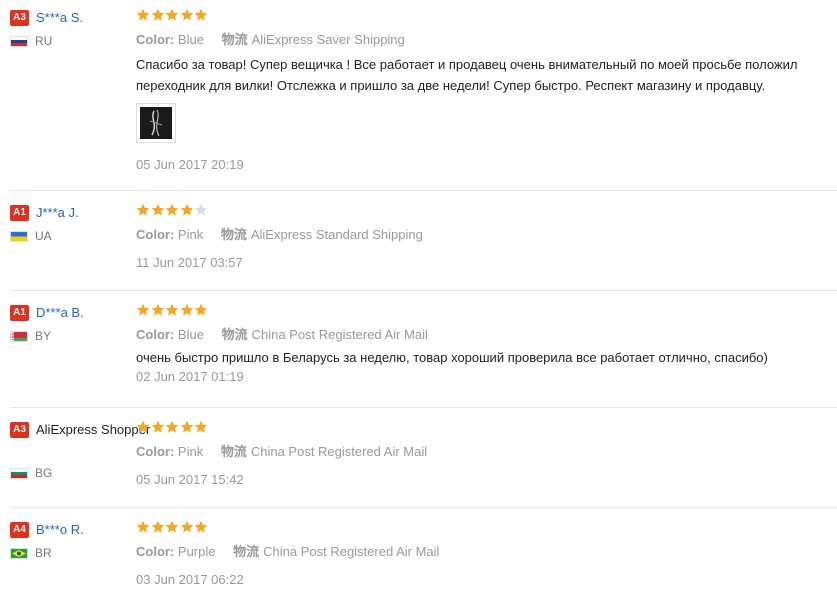 The height and width of the screenshot is (600, 837). What do you see at coordinates (59, 18) in the screenshot?
I see `buyer-name-link: S***a S.` at bounding box center [59, 18].